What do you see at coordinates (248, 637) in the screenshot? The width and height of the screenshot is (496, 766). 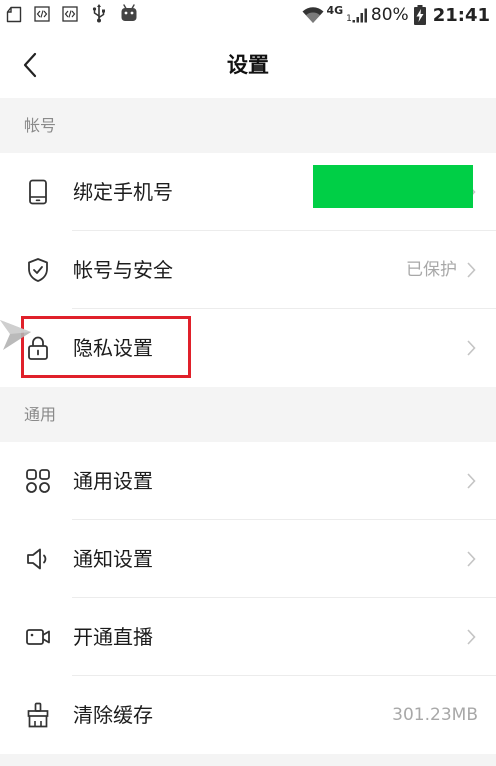 I see `settings-row-live-stream: 开通直播` at bounding box center [248, 637].